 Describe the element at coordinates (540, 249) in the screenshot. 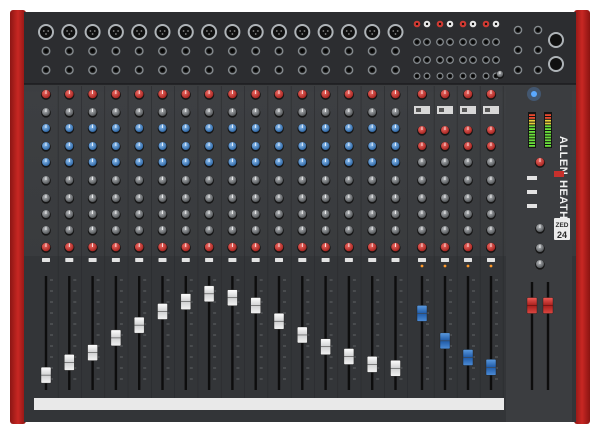

I see `monitor-knob` at that location.